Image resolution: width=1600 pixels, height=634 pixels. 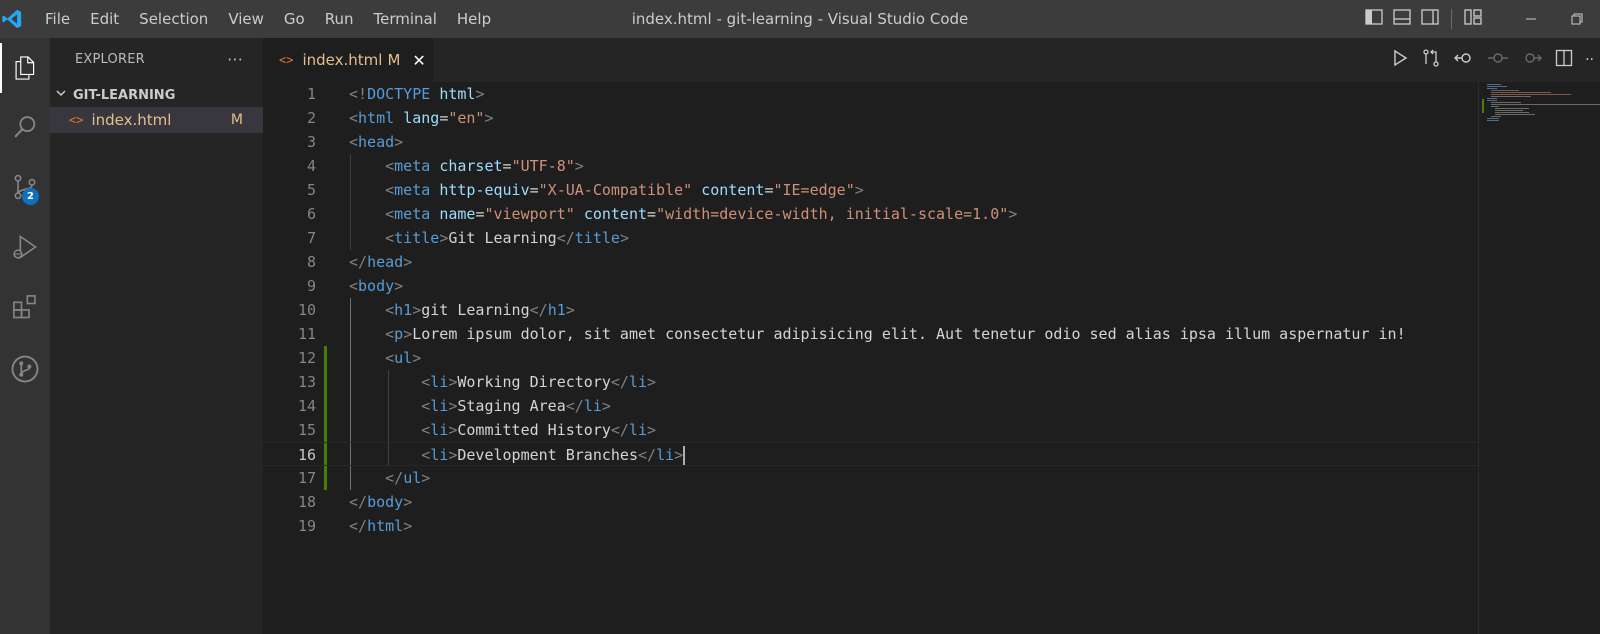 I want to click on code-line: 2 <html lang="en">, so click(x=870, y=118).